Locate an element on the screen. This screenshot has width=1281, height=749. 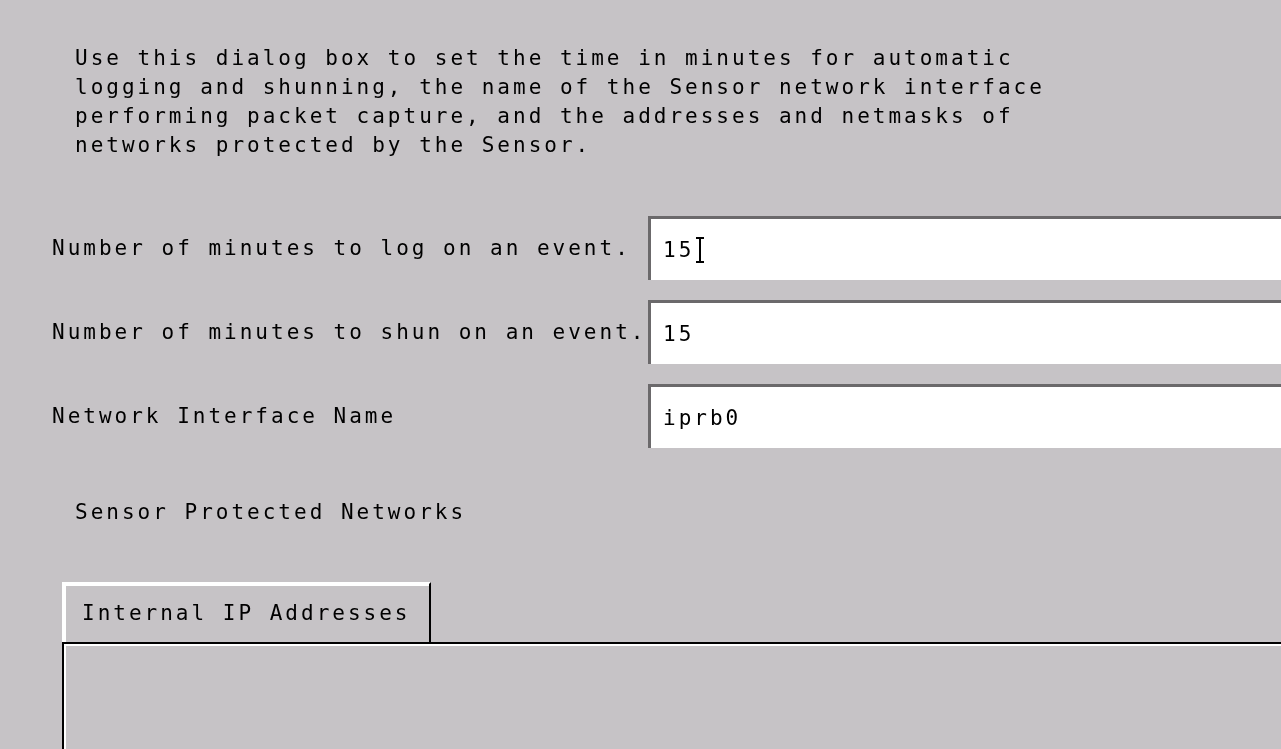
tab: Internal IP Addresses is located at coordinates (246, 612).